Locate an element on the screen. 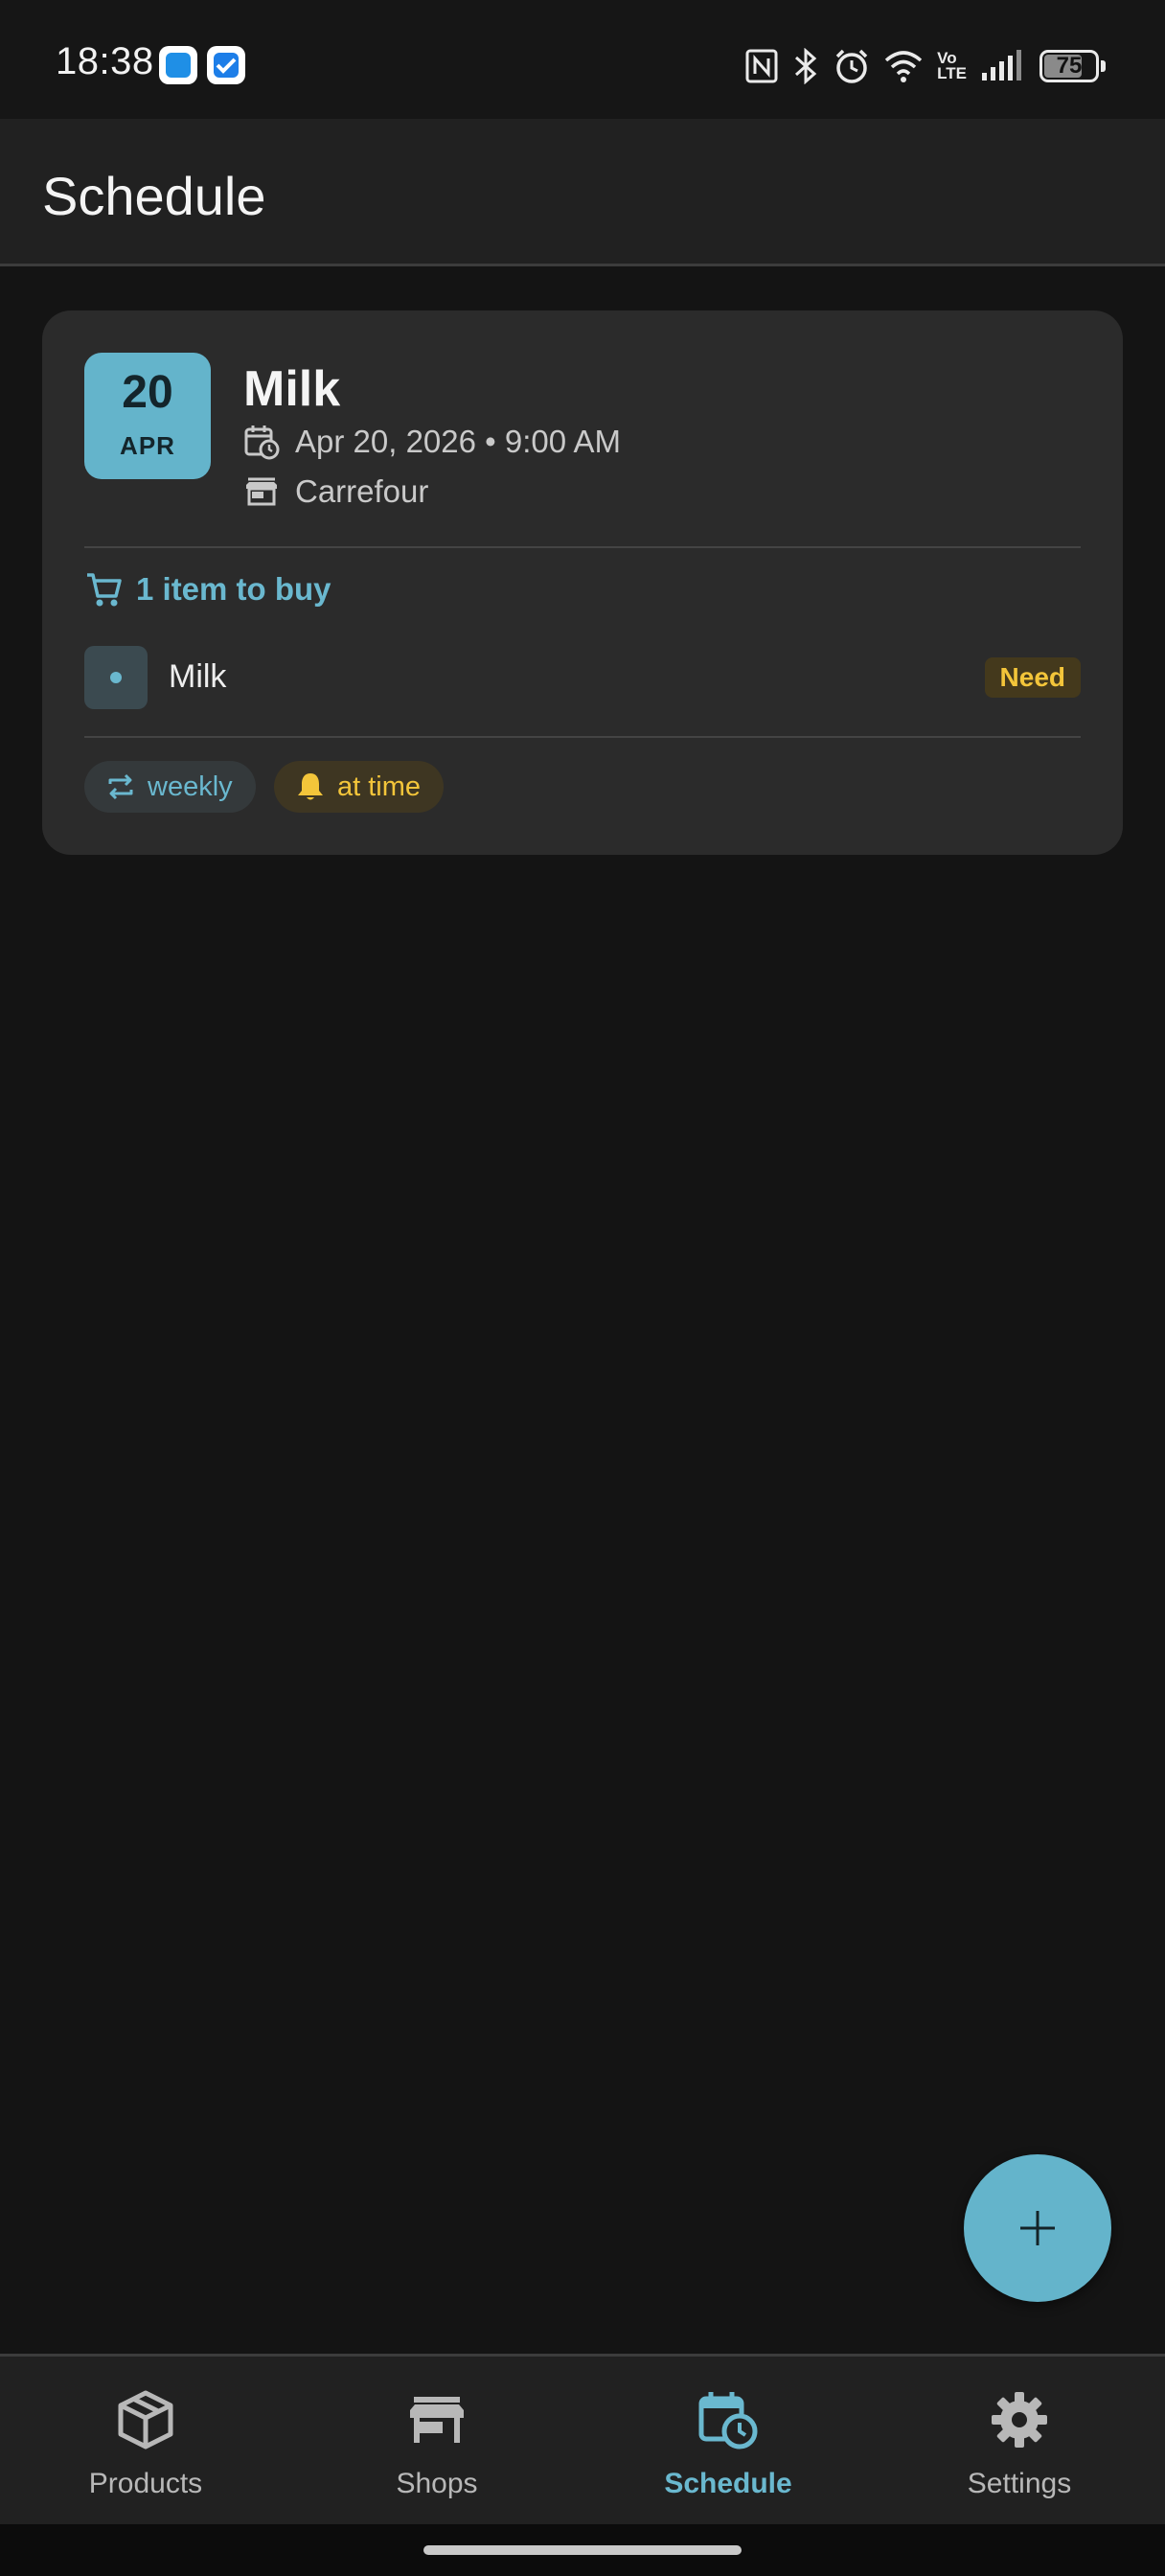 This screenshot has height=2576, width=1165. plus-icon is located at coordinates (1037, 2228).